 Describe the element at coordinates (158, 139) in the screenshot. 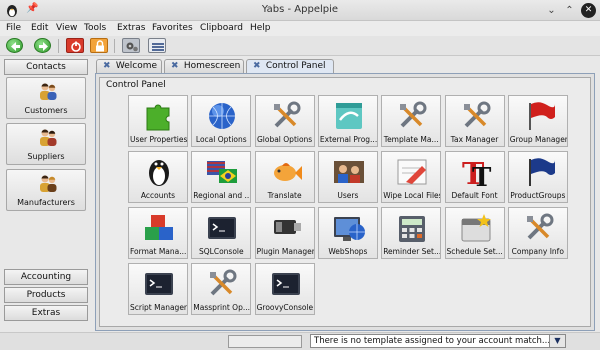

I see `tile-label: User Properties` at that location.